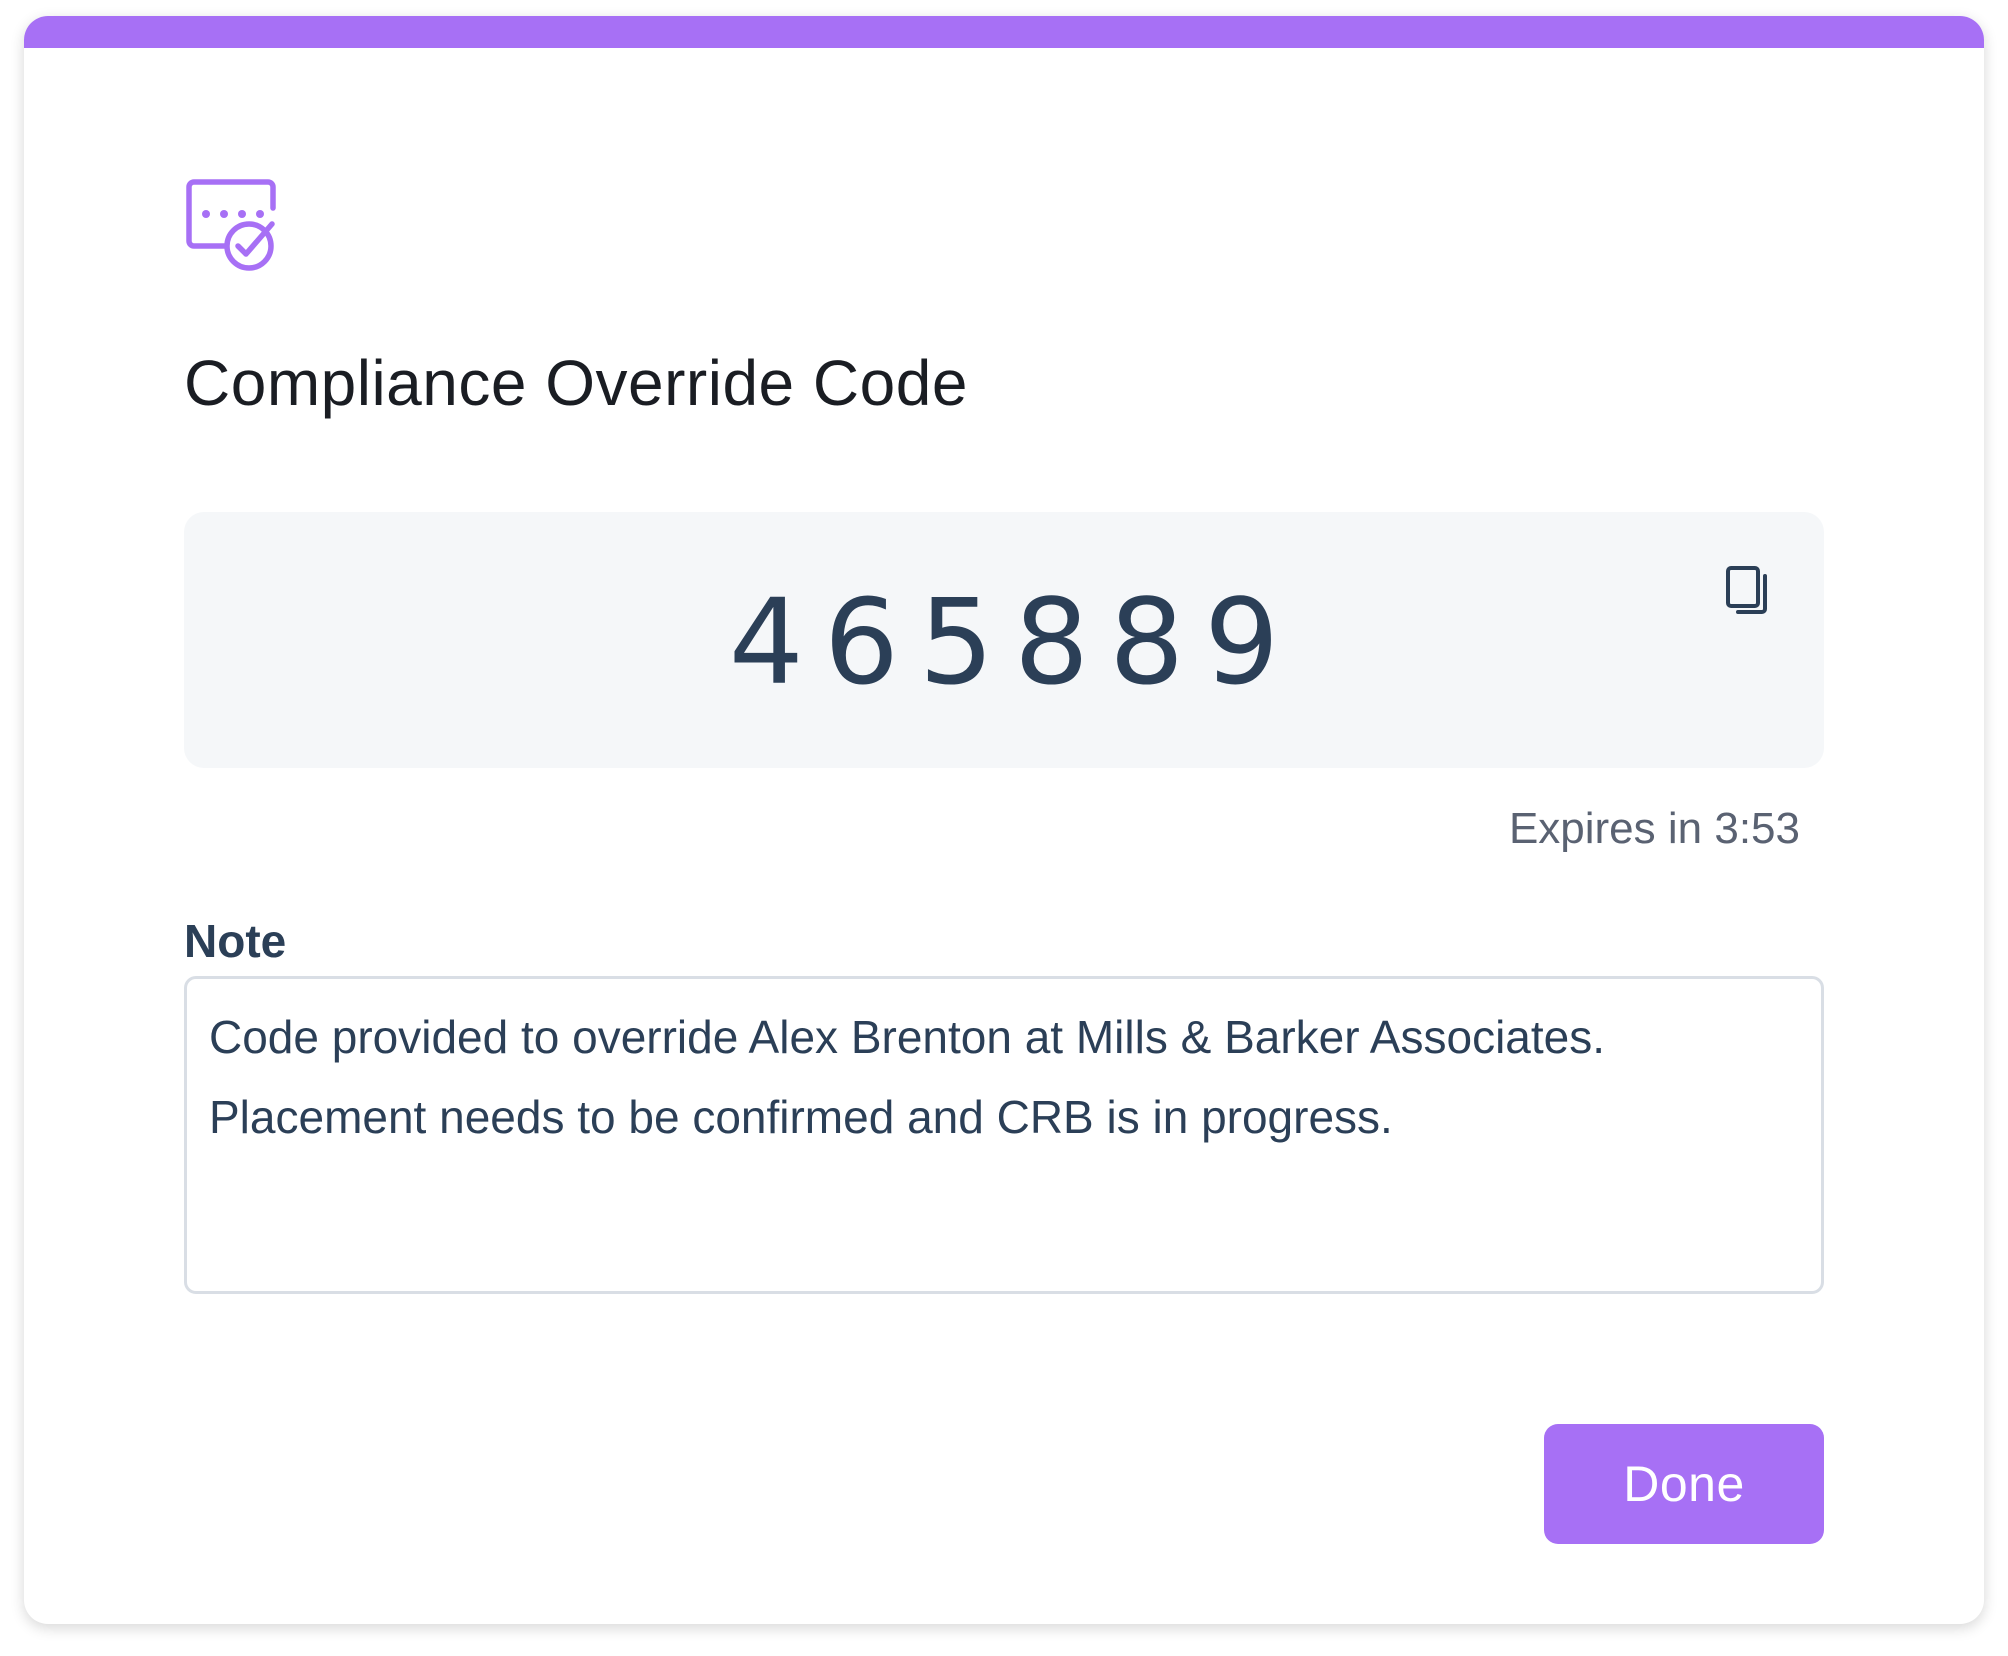 This screenshot has width=2008, height=1656. Describe the element at coordinates (1014, 642) in the screenshot. I see `override-code-value: 465889` at that location.